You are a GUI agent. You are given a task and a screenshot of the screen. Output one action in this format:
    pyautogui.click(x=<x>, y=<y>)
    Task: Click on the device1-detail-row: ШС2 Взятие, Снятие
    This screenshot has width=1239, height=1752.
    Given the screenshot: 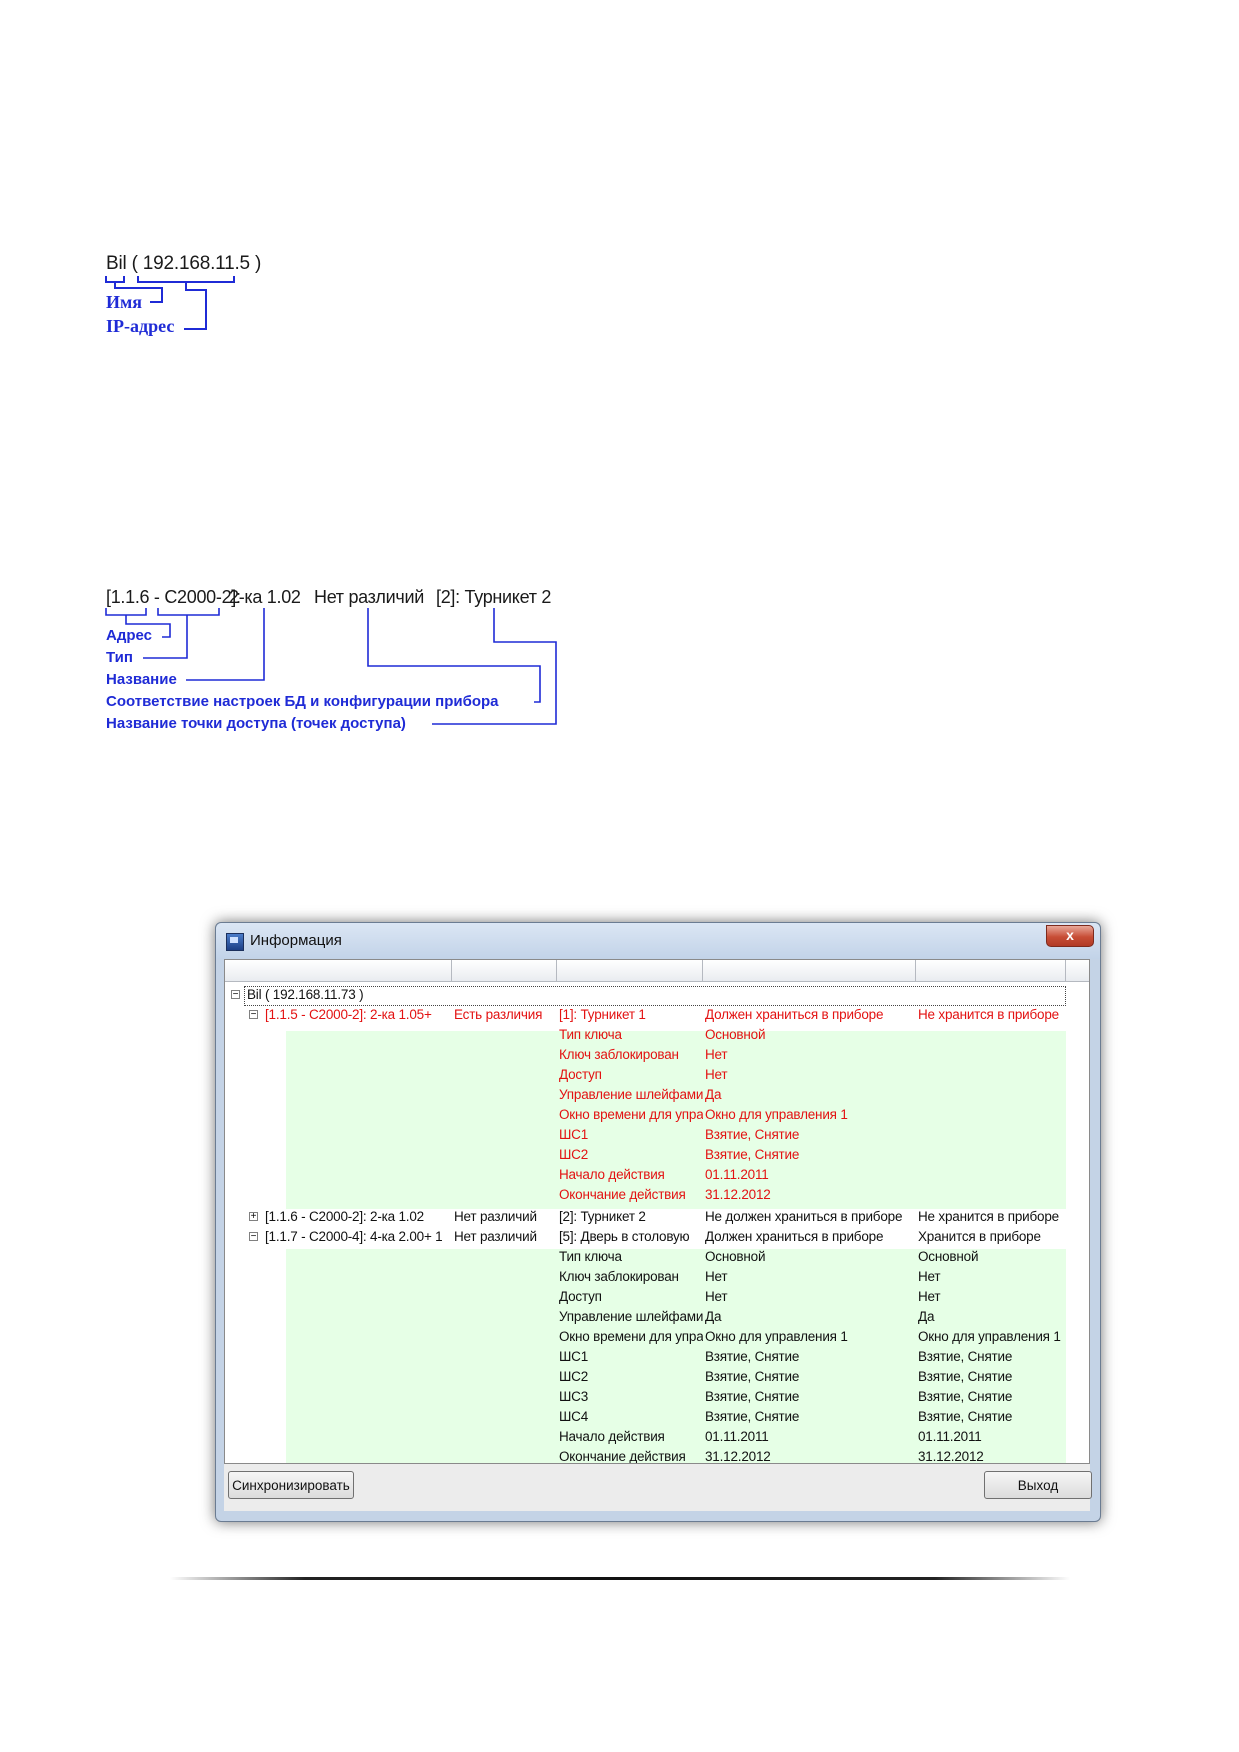 What is the action you would take?
    pyautogui.click(x=657, y=1155)
    